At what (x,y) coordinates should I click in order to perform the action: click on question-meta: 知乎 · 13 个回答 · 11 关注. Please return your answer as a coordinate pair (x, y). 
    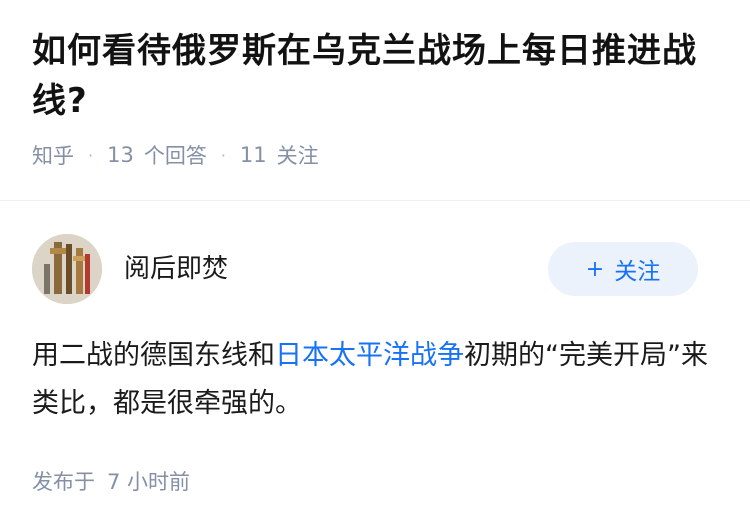
    Looking at the image, I should click on (377, 155).